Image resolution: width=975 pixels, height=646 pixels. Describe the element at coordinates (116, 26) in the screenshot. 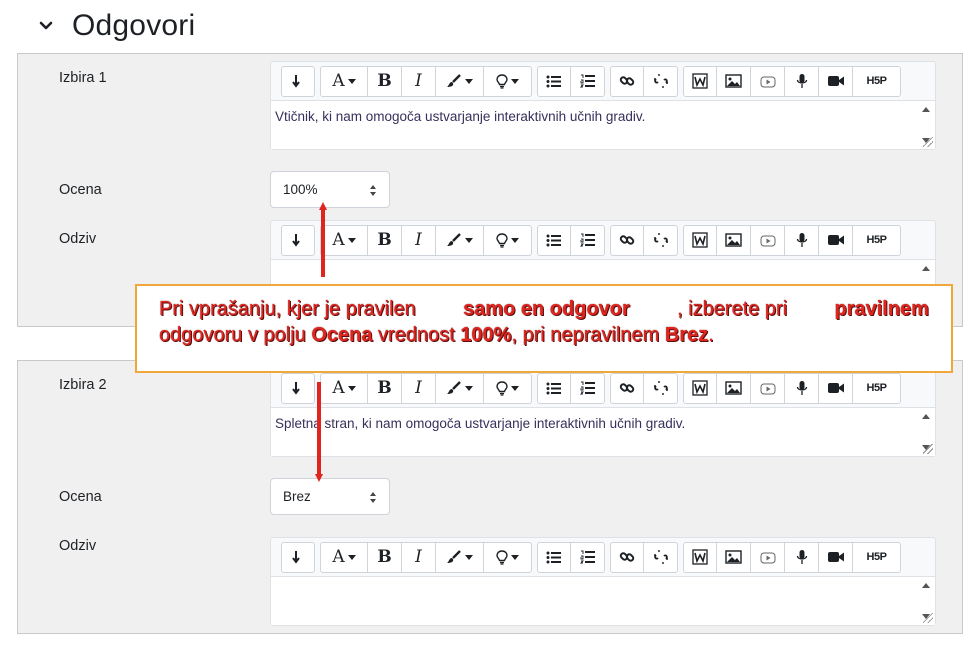

I see `section-header: Odgovori` at that location.